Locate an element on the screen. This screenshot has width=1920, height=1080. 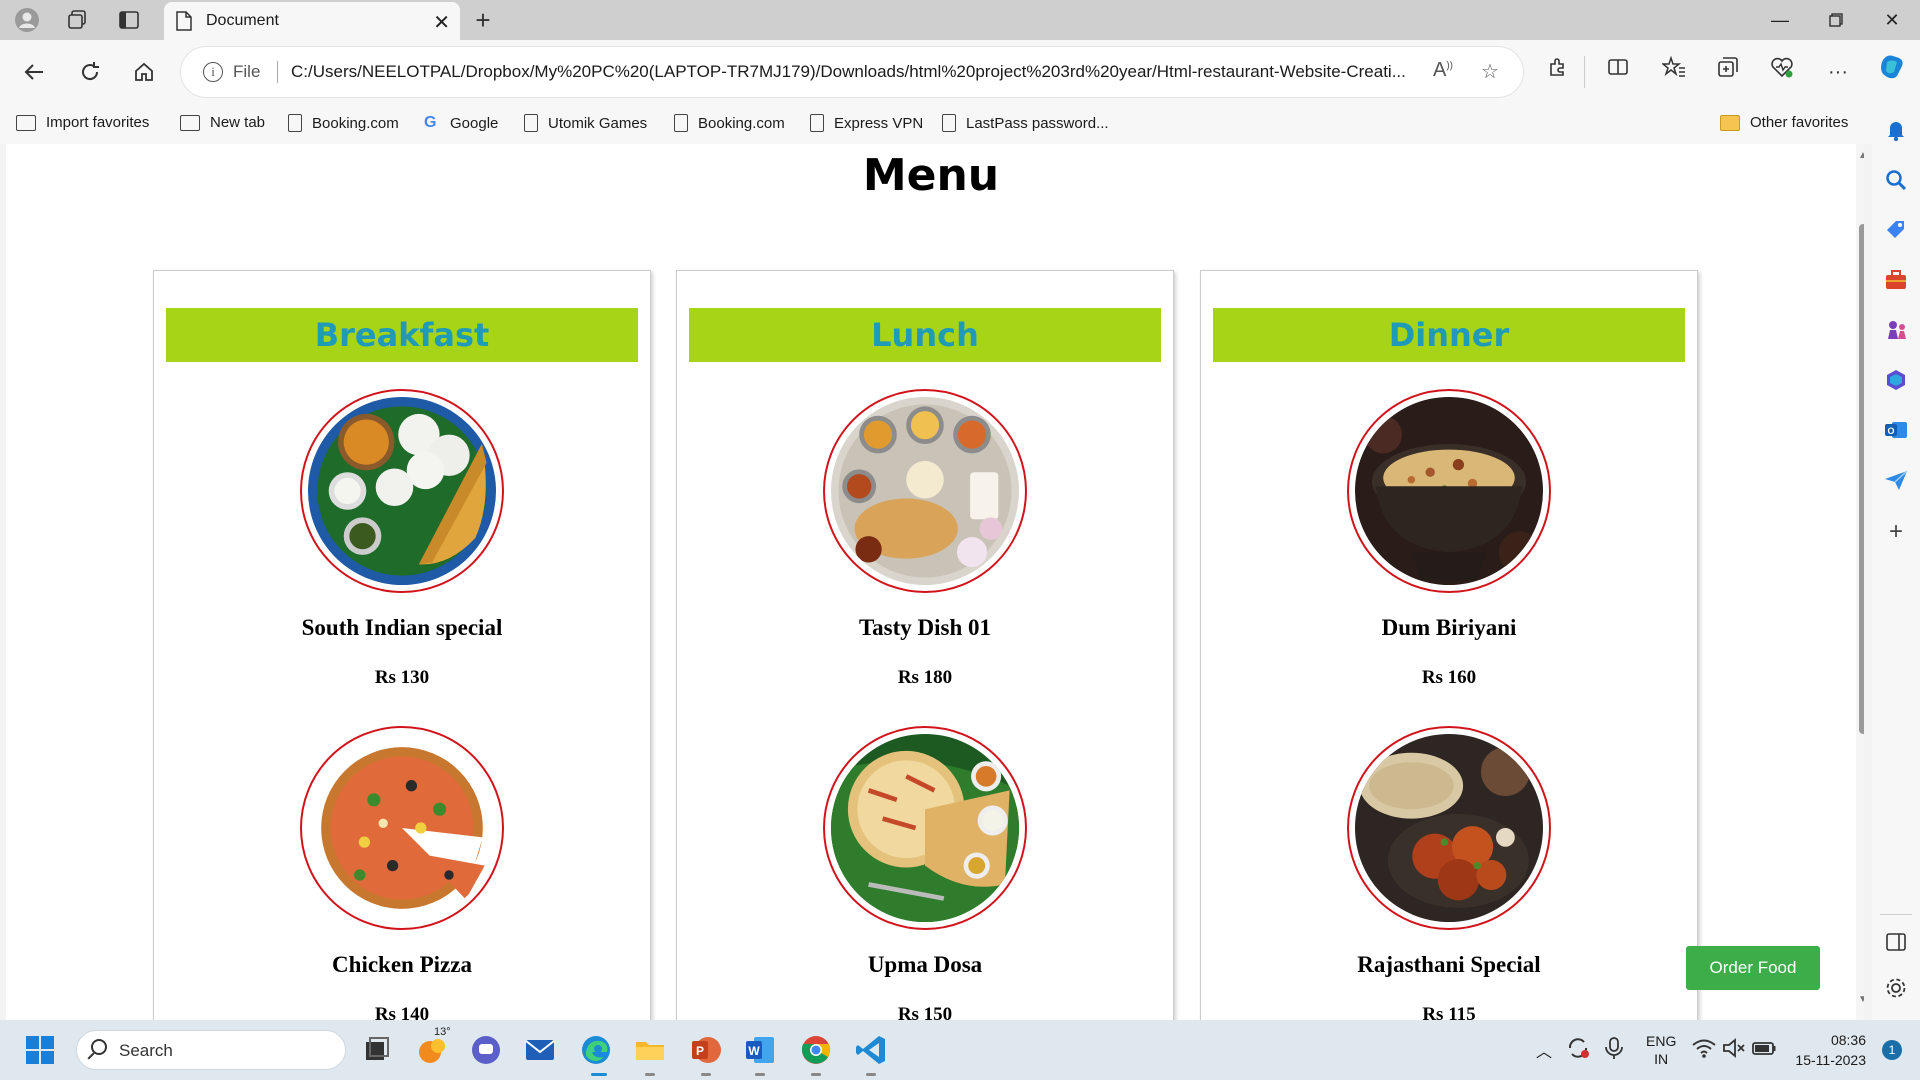
vscode-icon is located at coordinates (871, 1050).